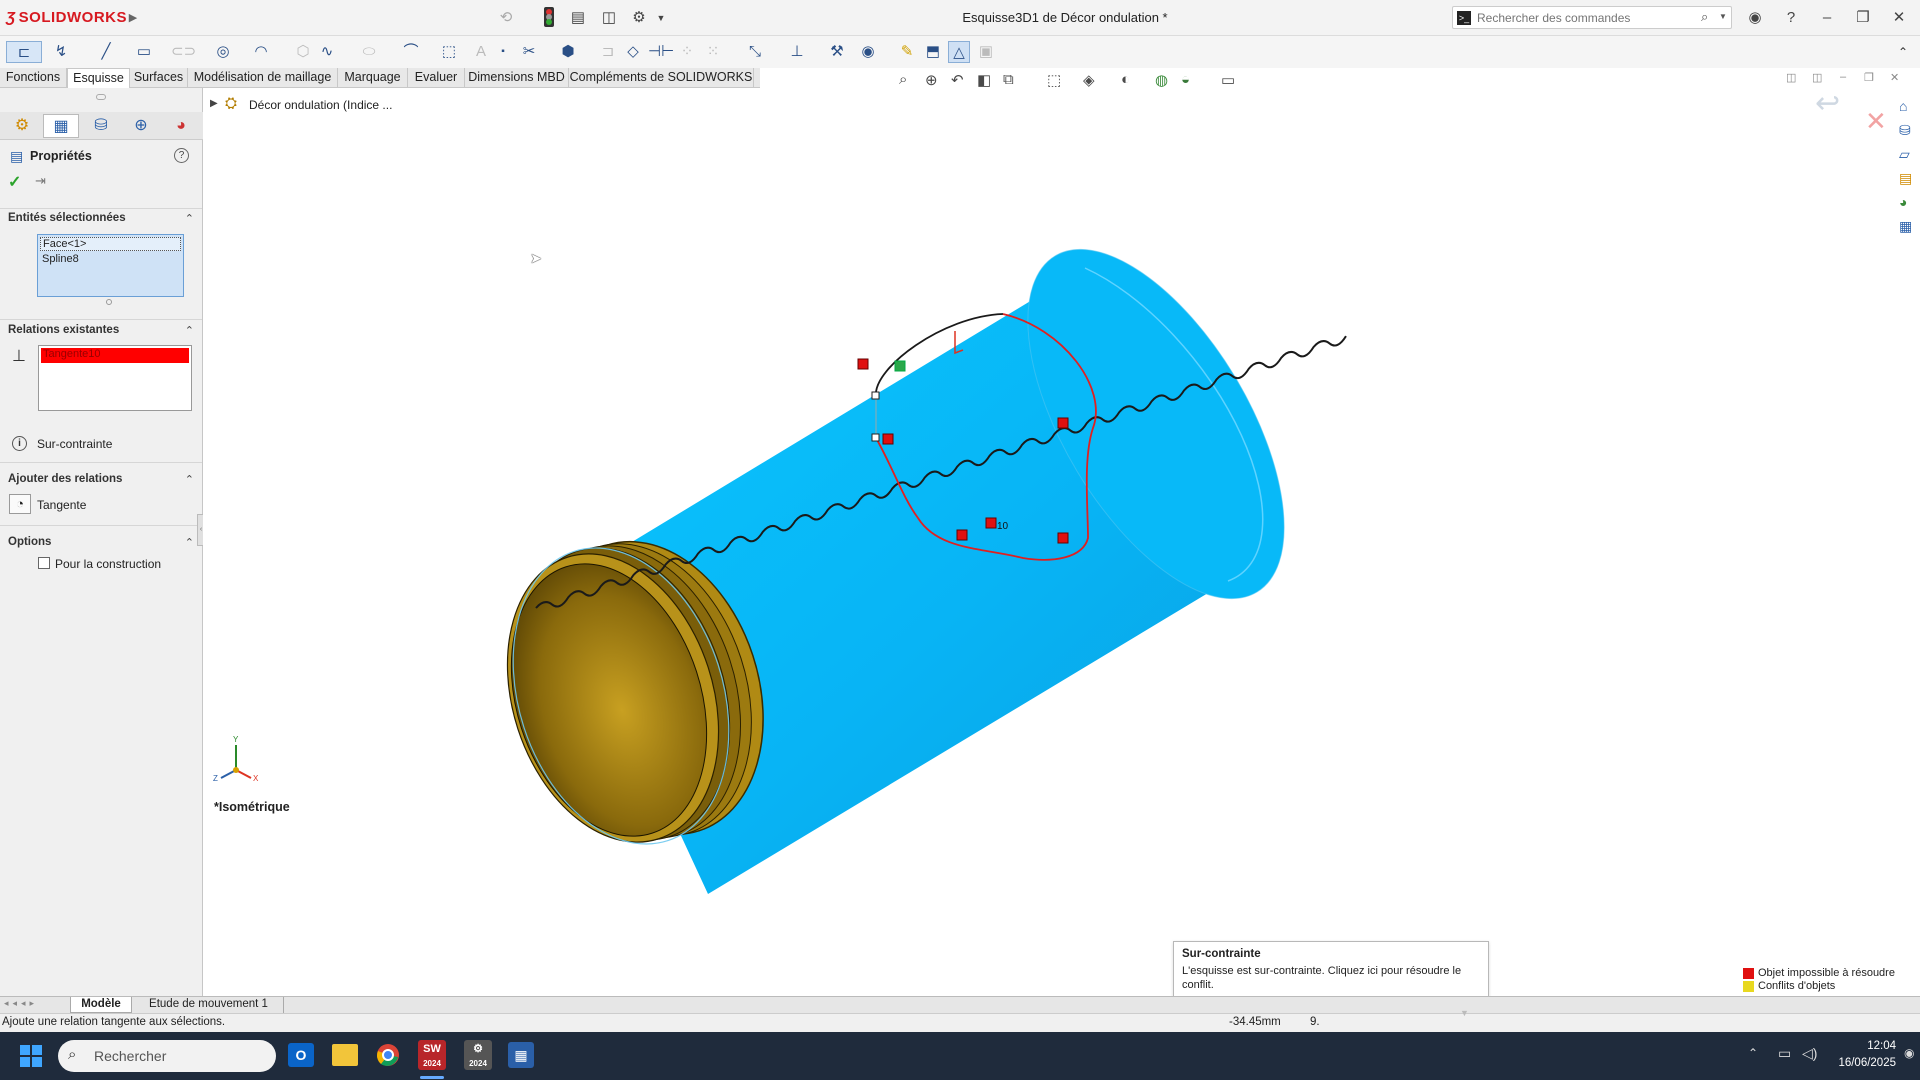 The image size is (1920, 1080). I want to click on tab-scroll-arrows-icon: ◂◂◂▸, so click(21, 1003).